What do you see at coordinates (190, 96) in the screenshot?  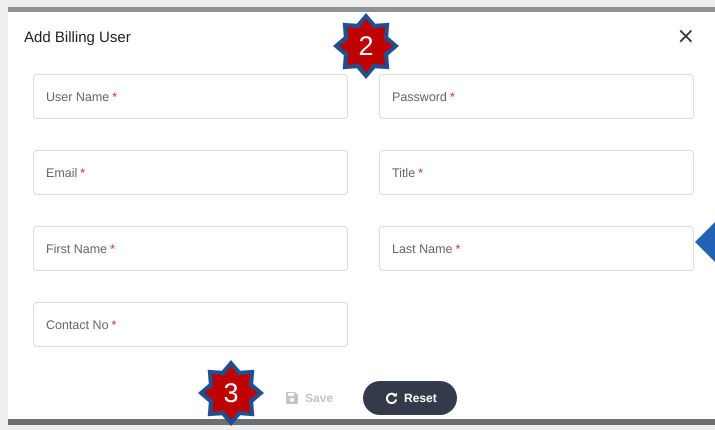 I see `input-field: User Name *` at bounding box center [190, 96].